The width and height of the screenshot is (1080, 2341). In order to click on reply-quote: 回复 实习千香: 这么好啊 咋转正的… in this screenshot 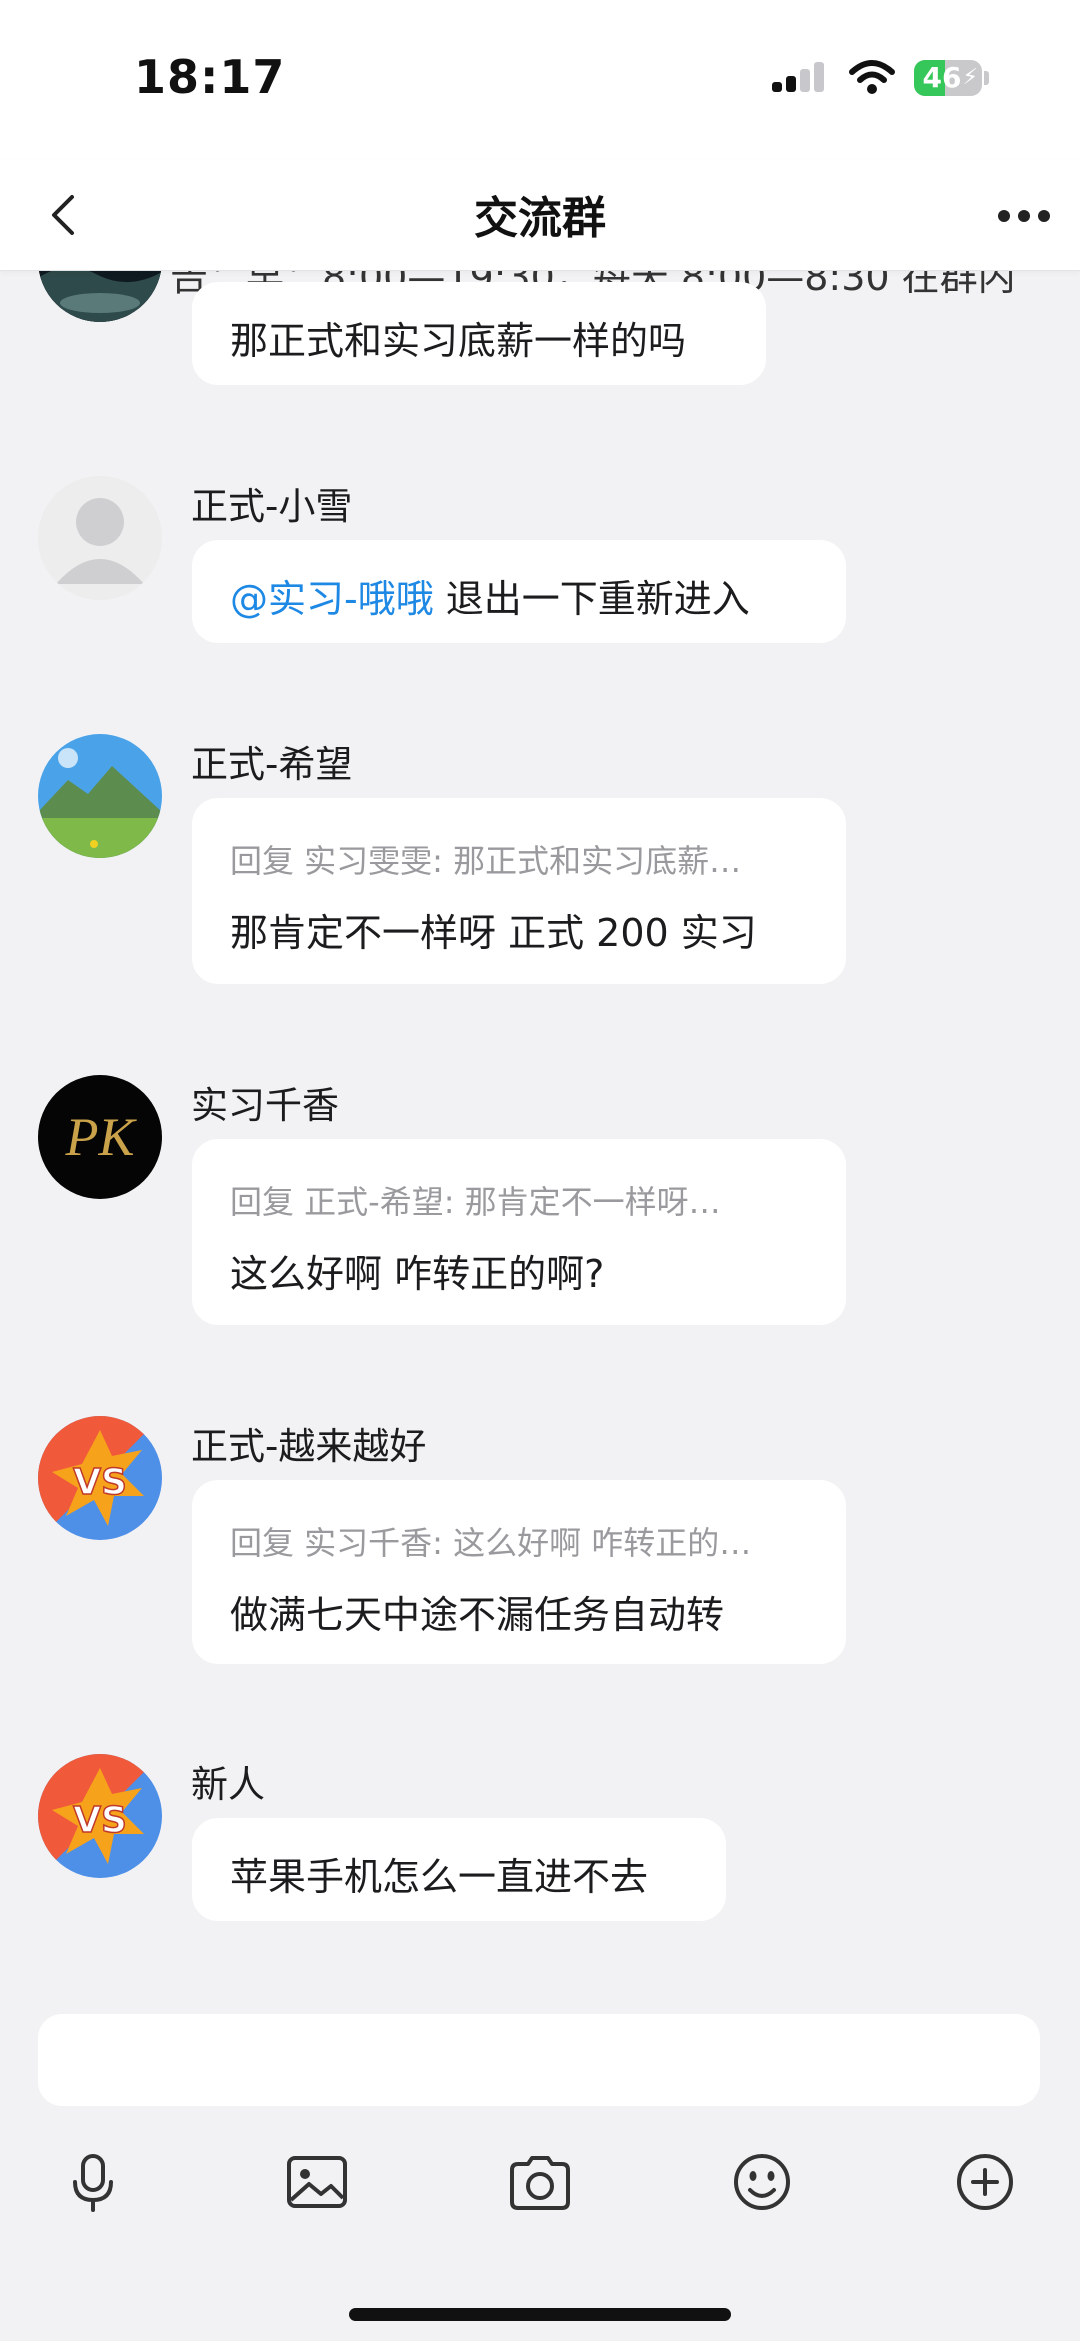, I will do `click(519, 1541)`.